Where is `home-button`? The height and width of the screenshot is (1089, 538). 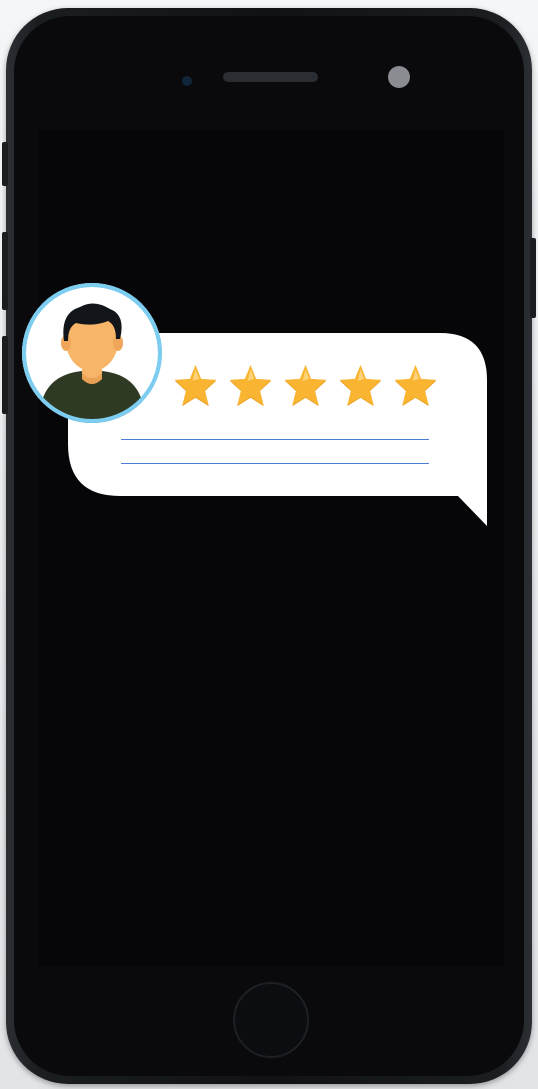
home-button is located at coordinates (271, 1020).